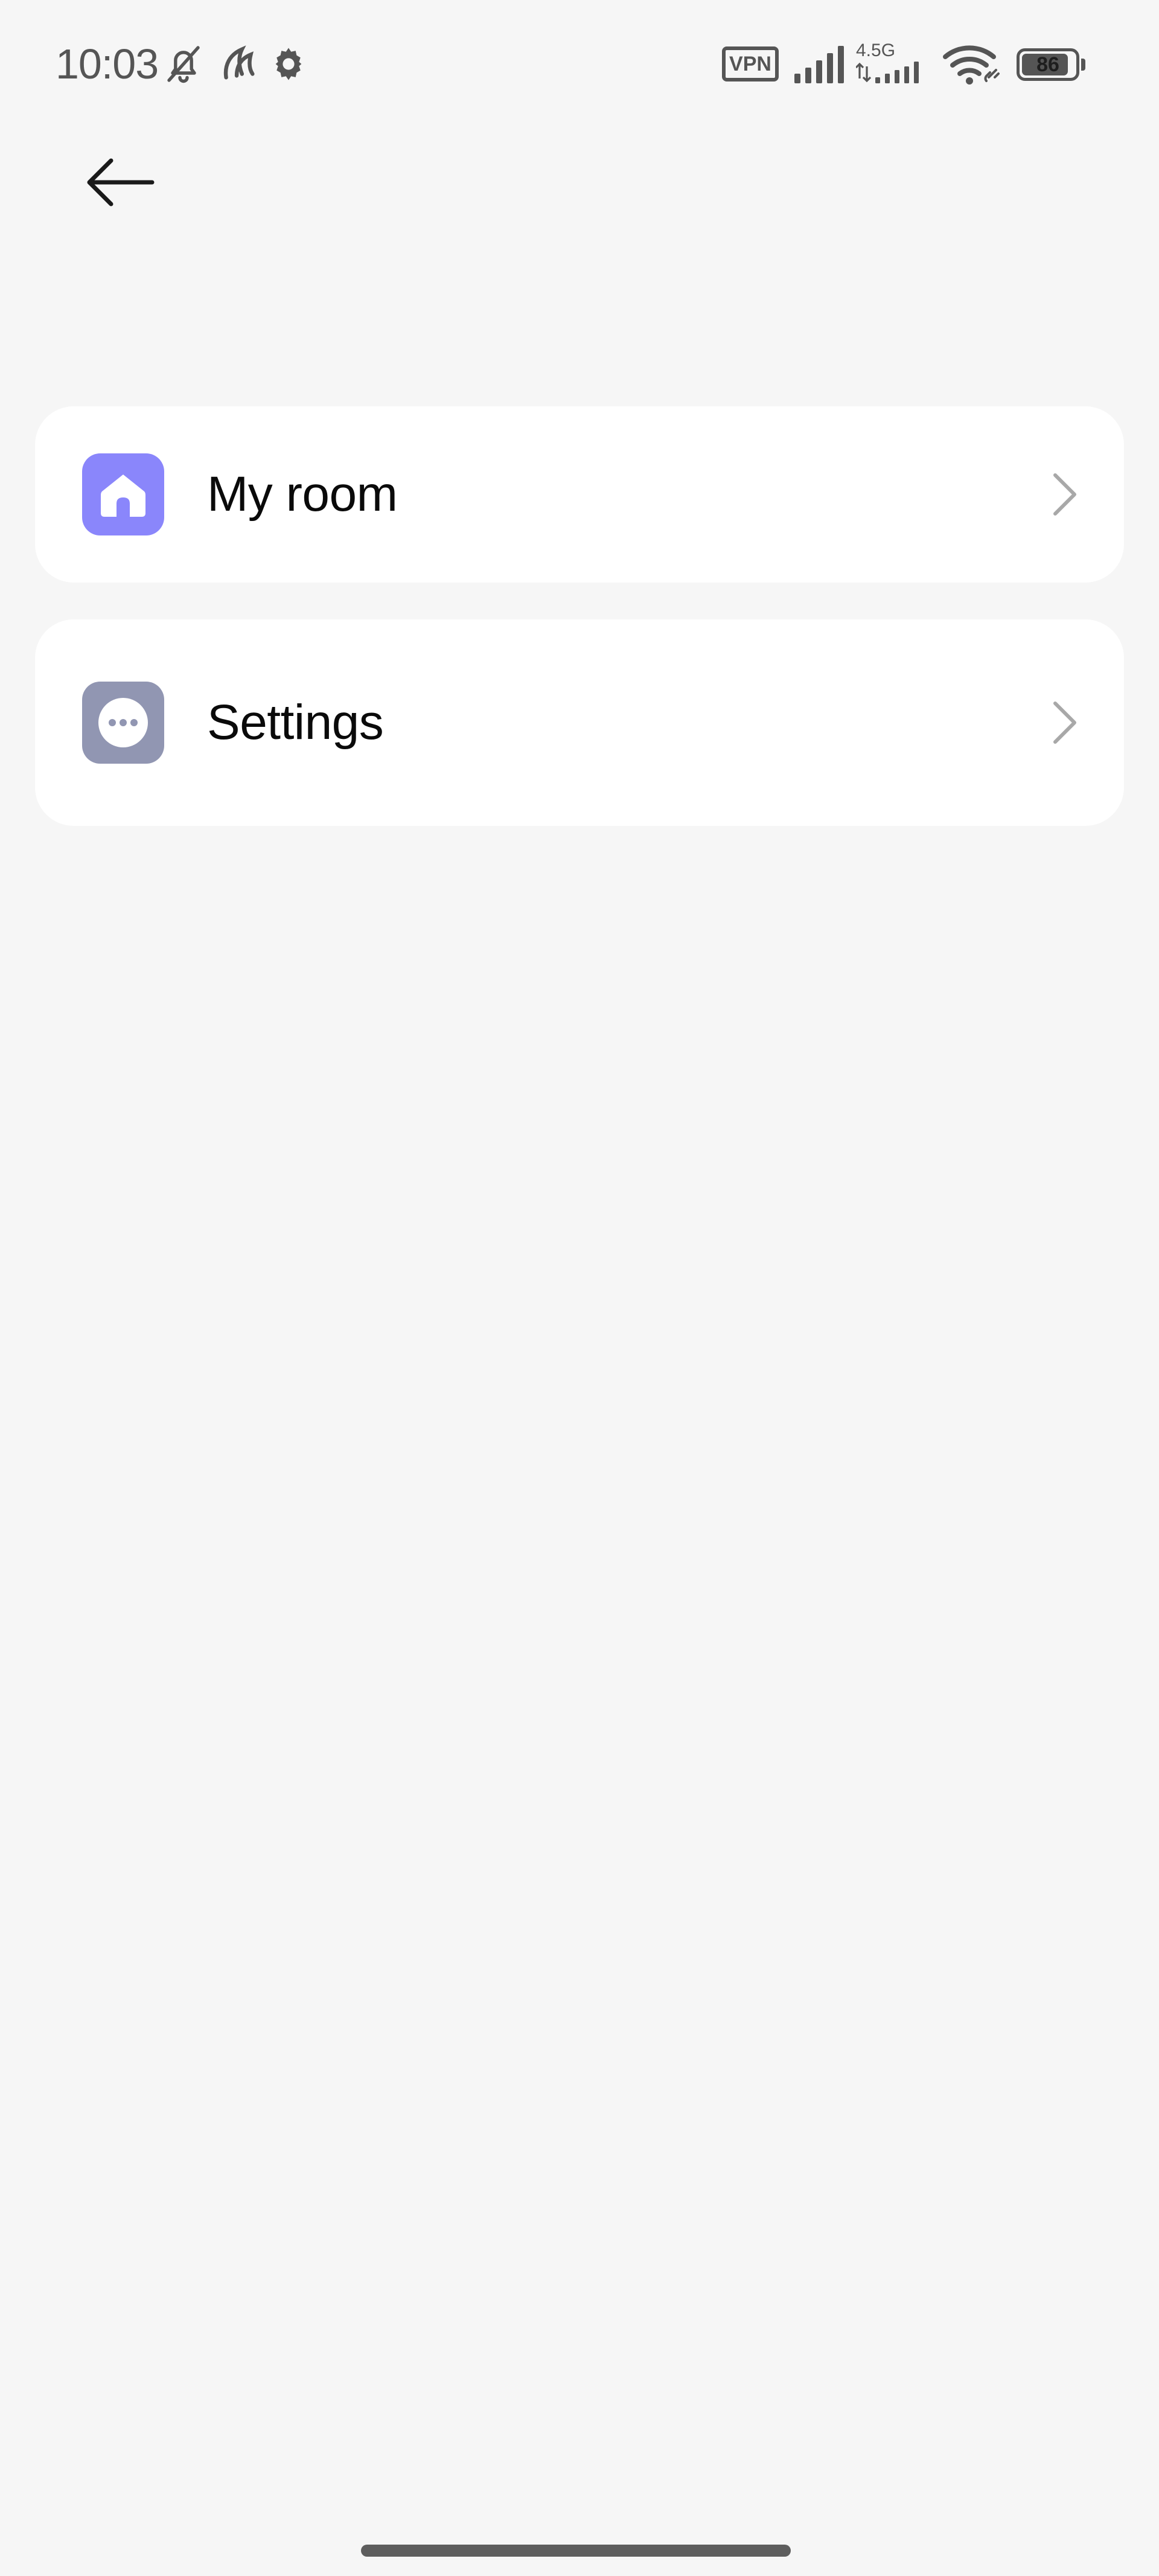  I want to click on bell-muted-icon, so click(183, 65).